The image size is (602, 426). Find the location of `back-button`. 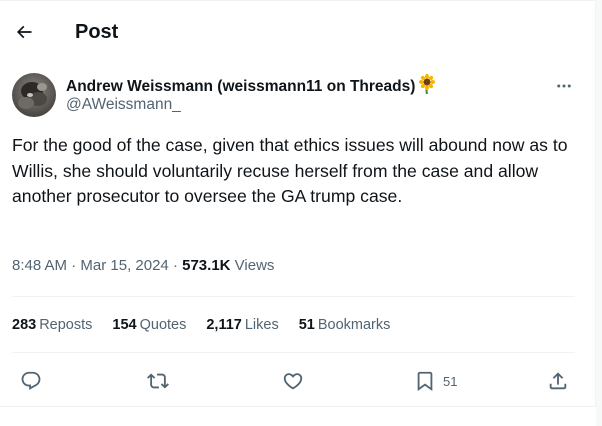

back-button is located at coordinates (24, 32).